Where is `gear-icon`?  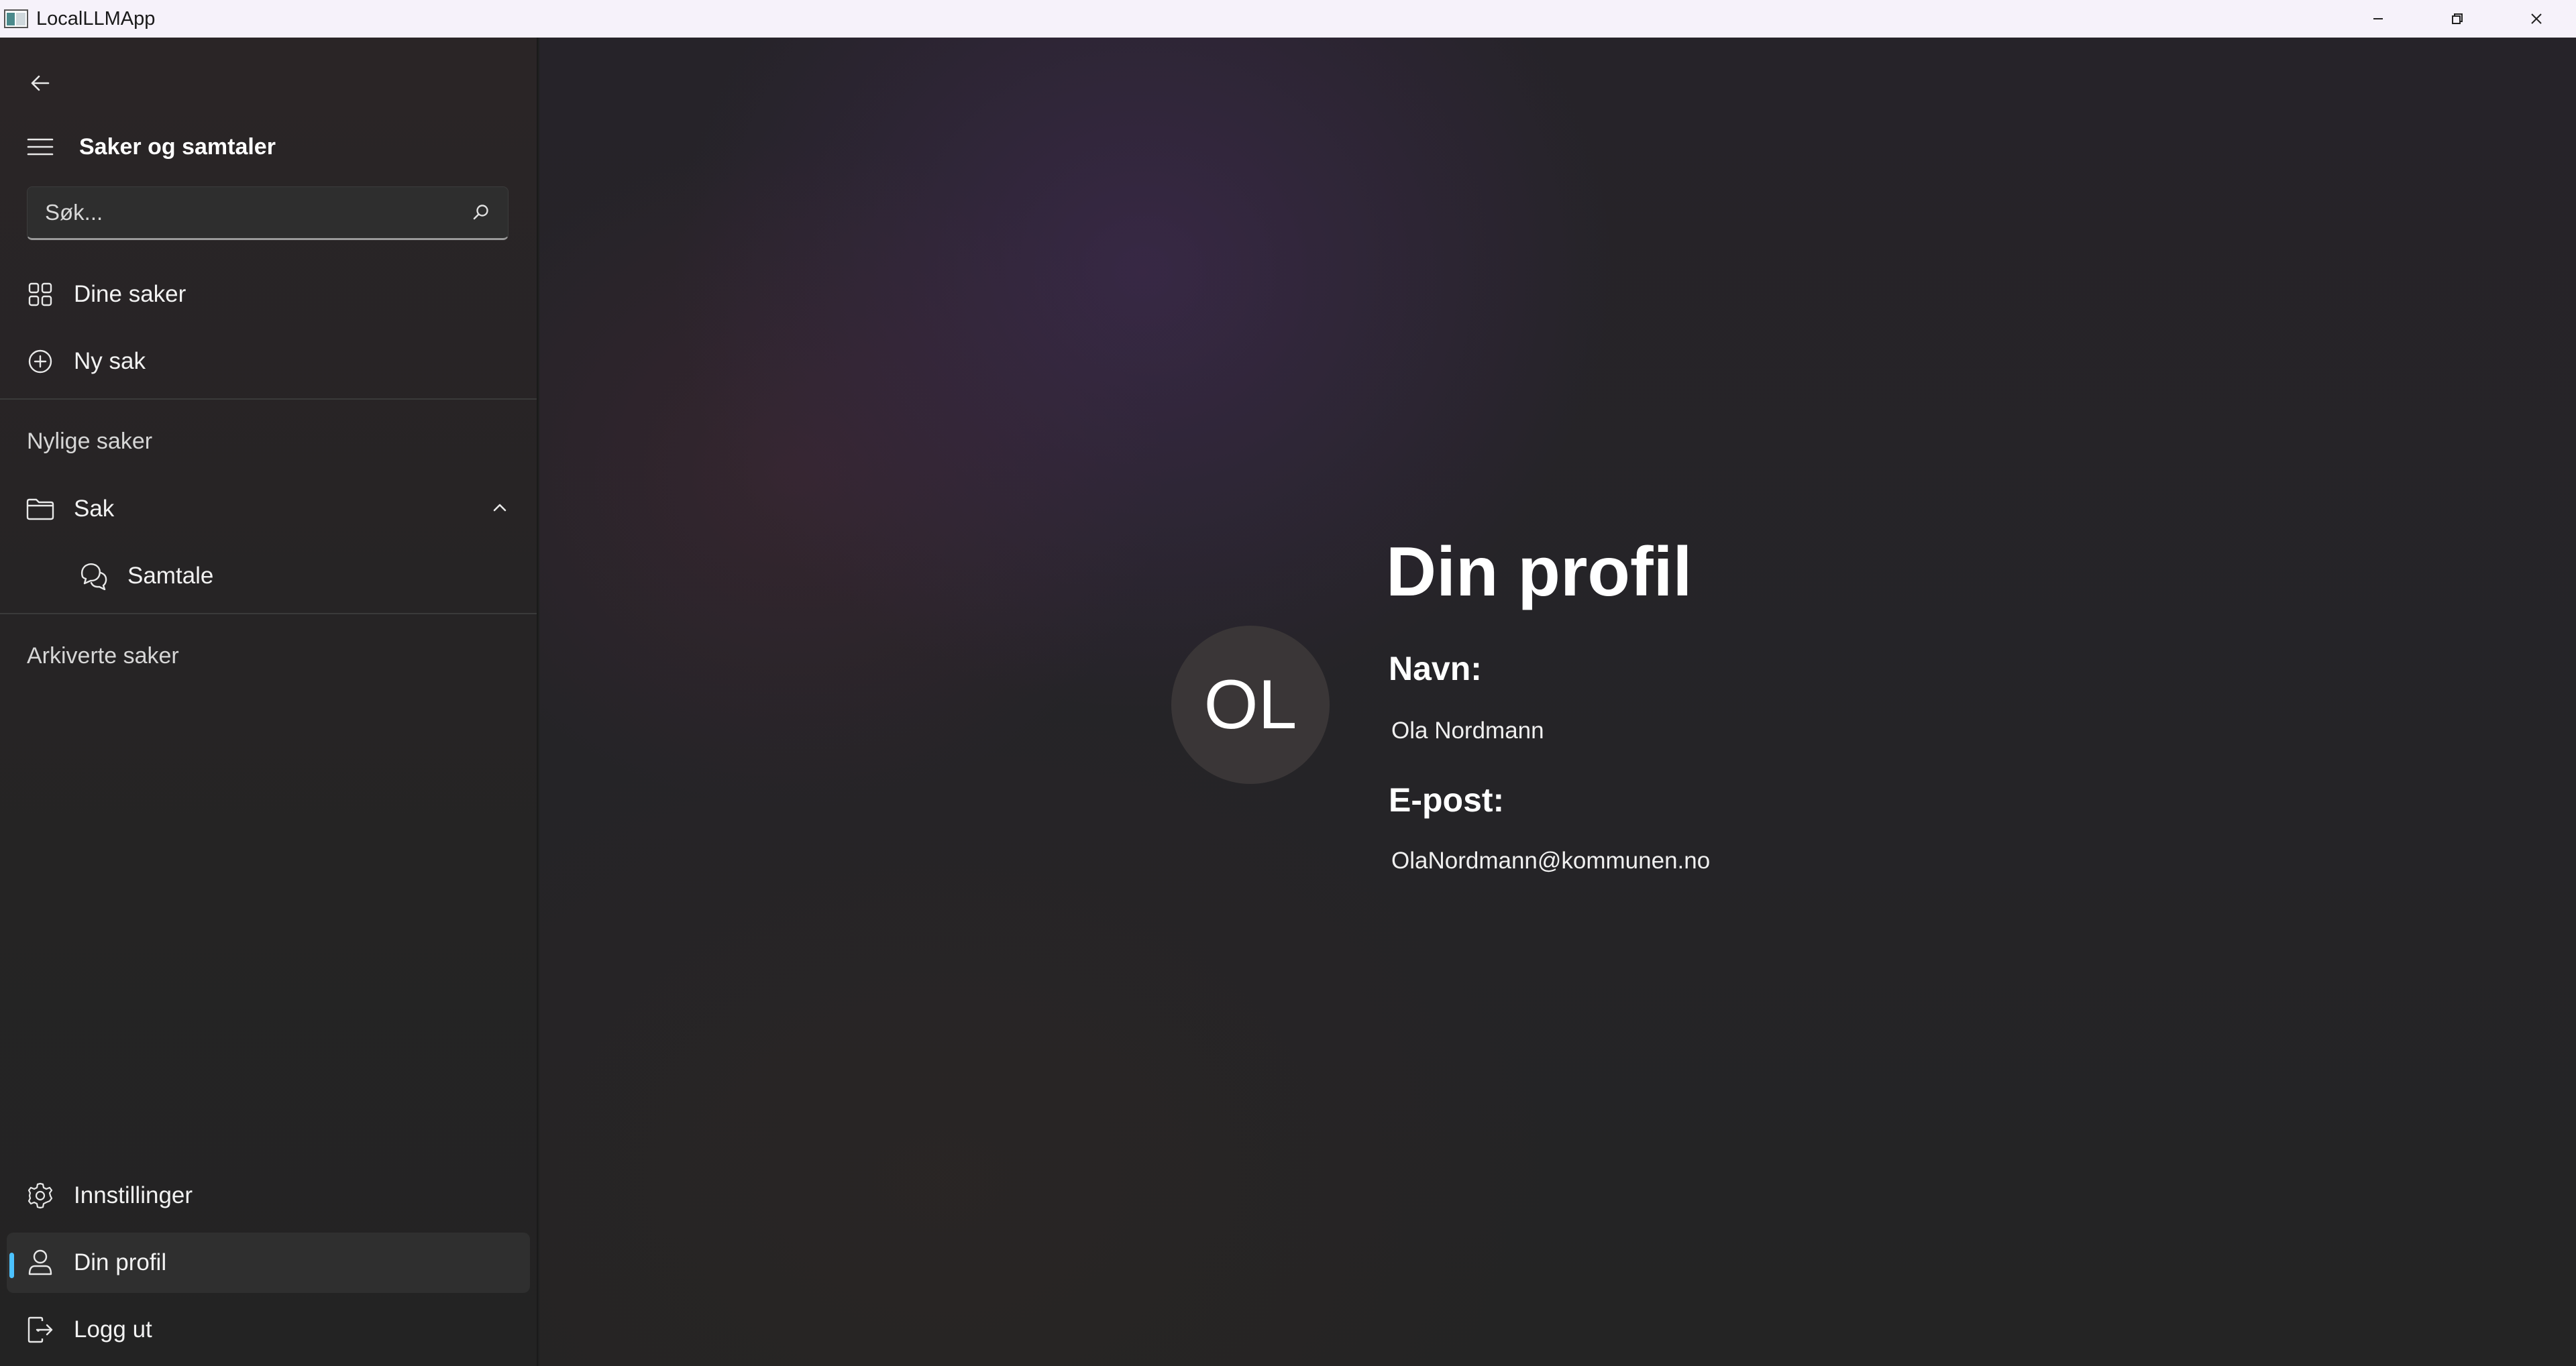 gear-icon is located at coordinates (40, 1196).